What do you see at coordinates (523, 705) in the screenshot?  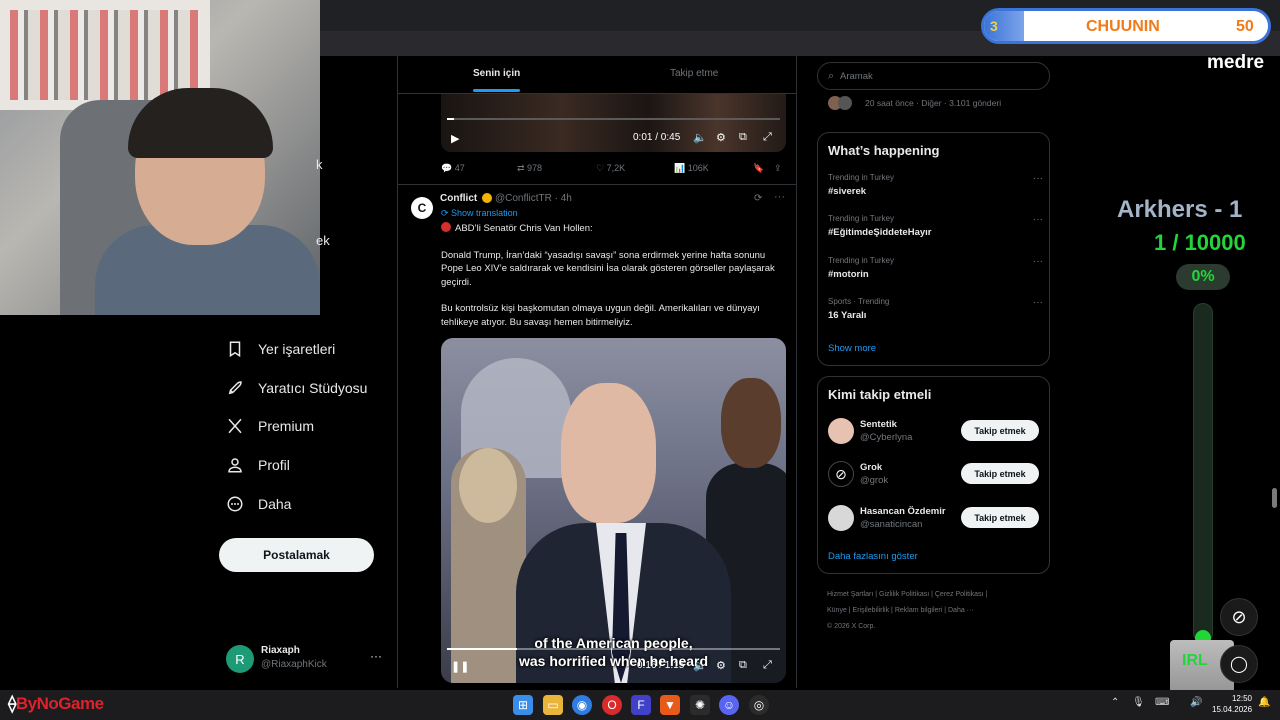 I see `start-icon: ⊞` at bounding box center [523, 705].